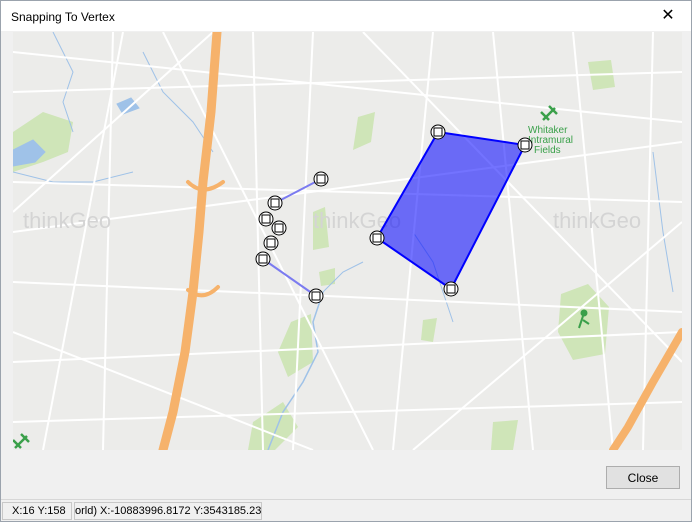 The image size is (692, 522). What do you see at coordinates (168, 511) in the screenshot?
I see `world-coordinates: orld) X:-10883996.8172 Y:3543185.23` at bounding box center [168, 511].